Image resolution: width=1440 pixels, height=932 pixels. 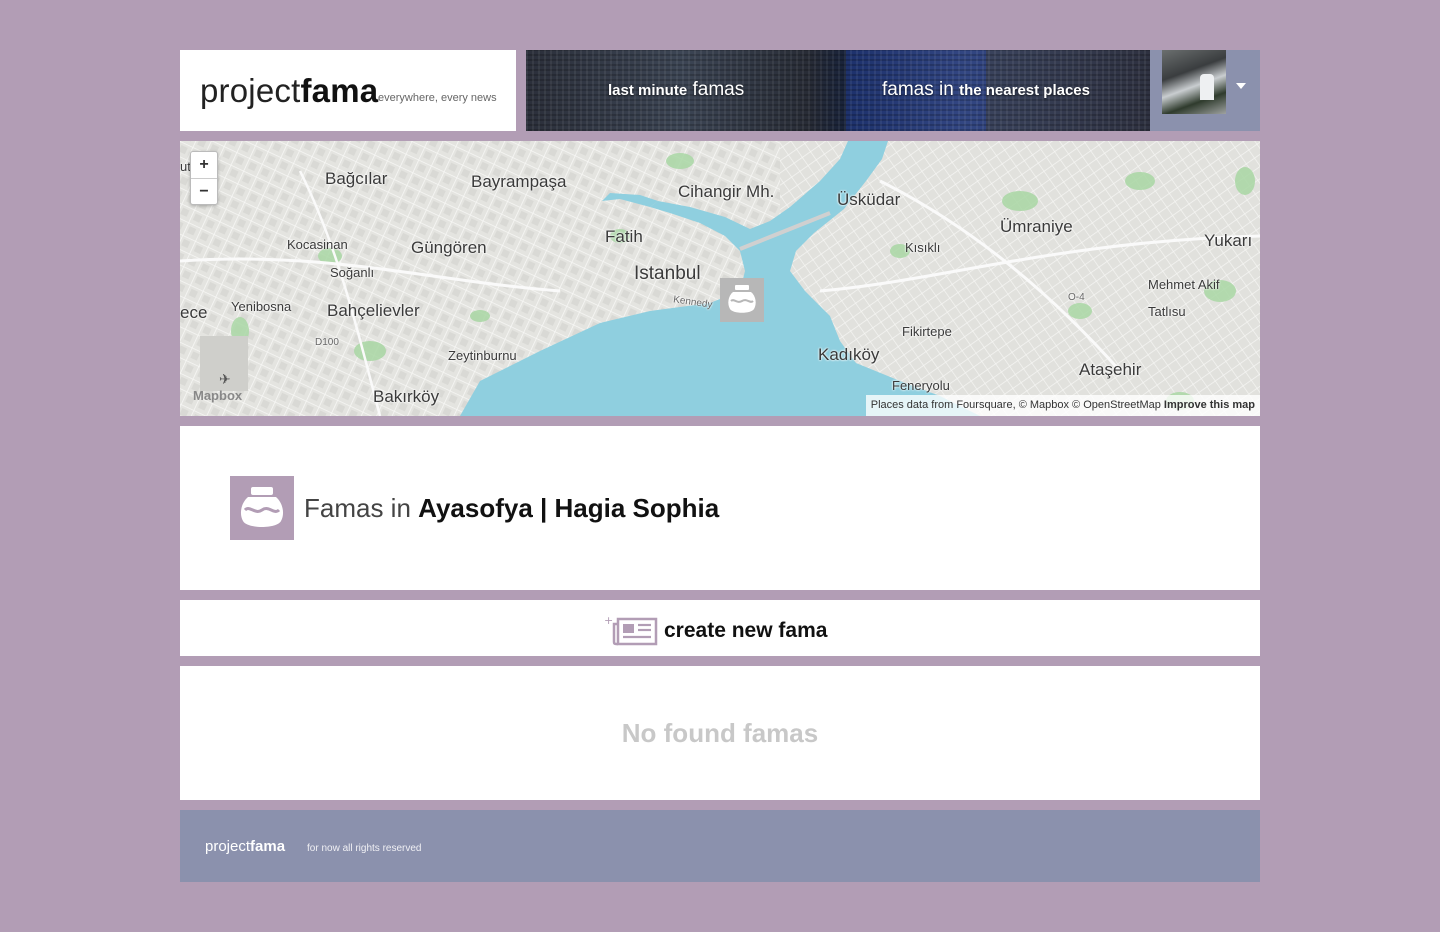 I want to click on map-label: Tatlısu, so click(x=1167, y=311).